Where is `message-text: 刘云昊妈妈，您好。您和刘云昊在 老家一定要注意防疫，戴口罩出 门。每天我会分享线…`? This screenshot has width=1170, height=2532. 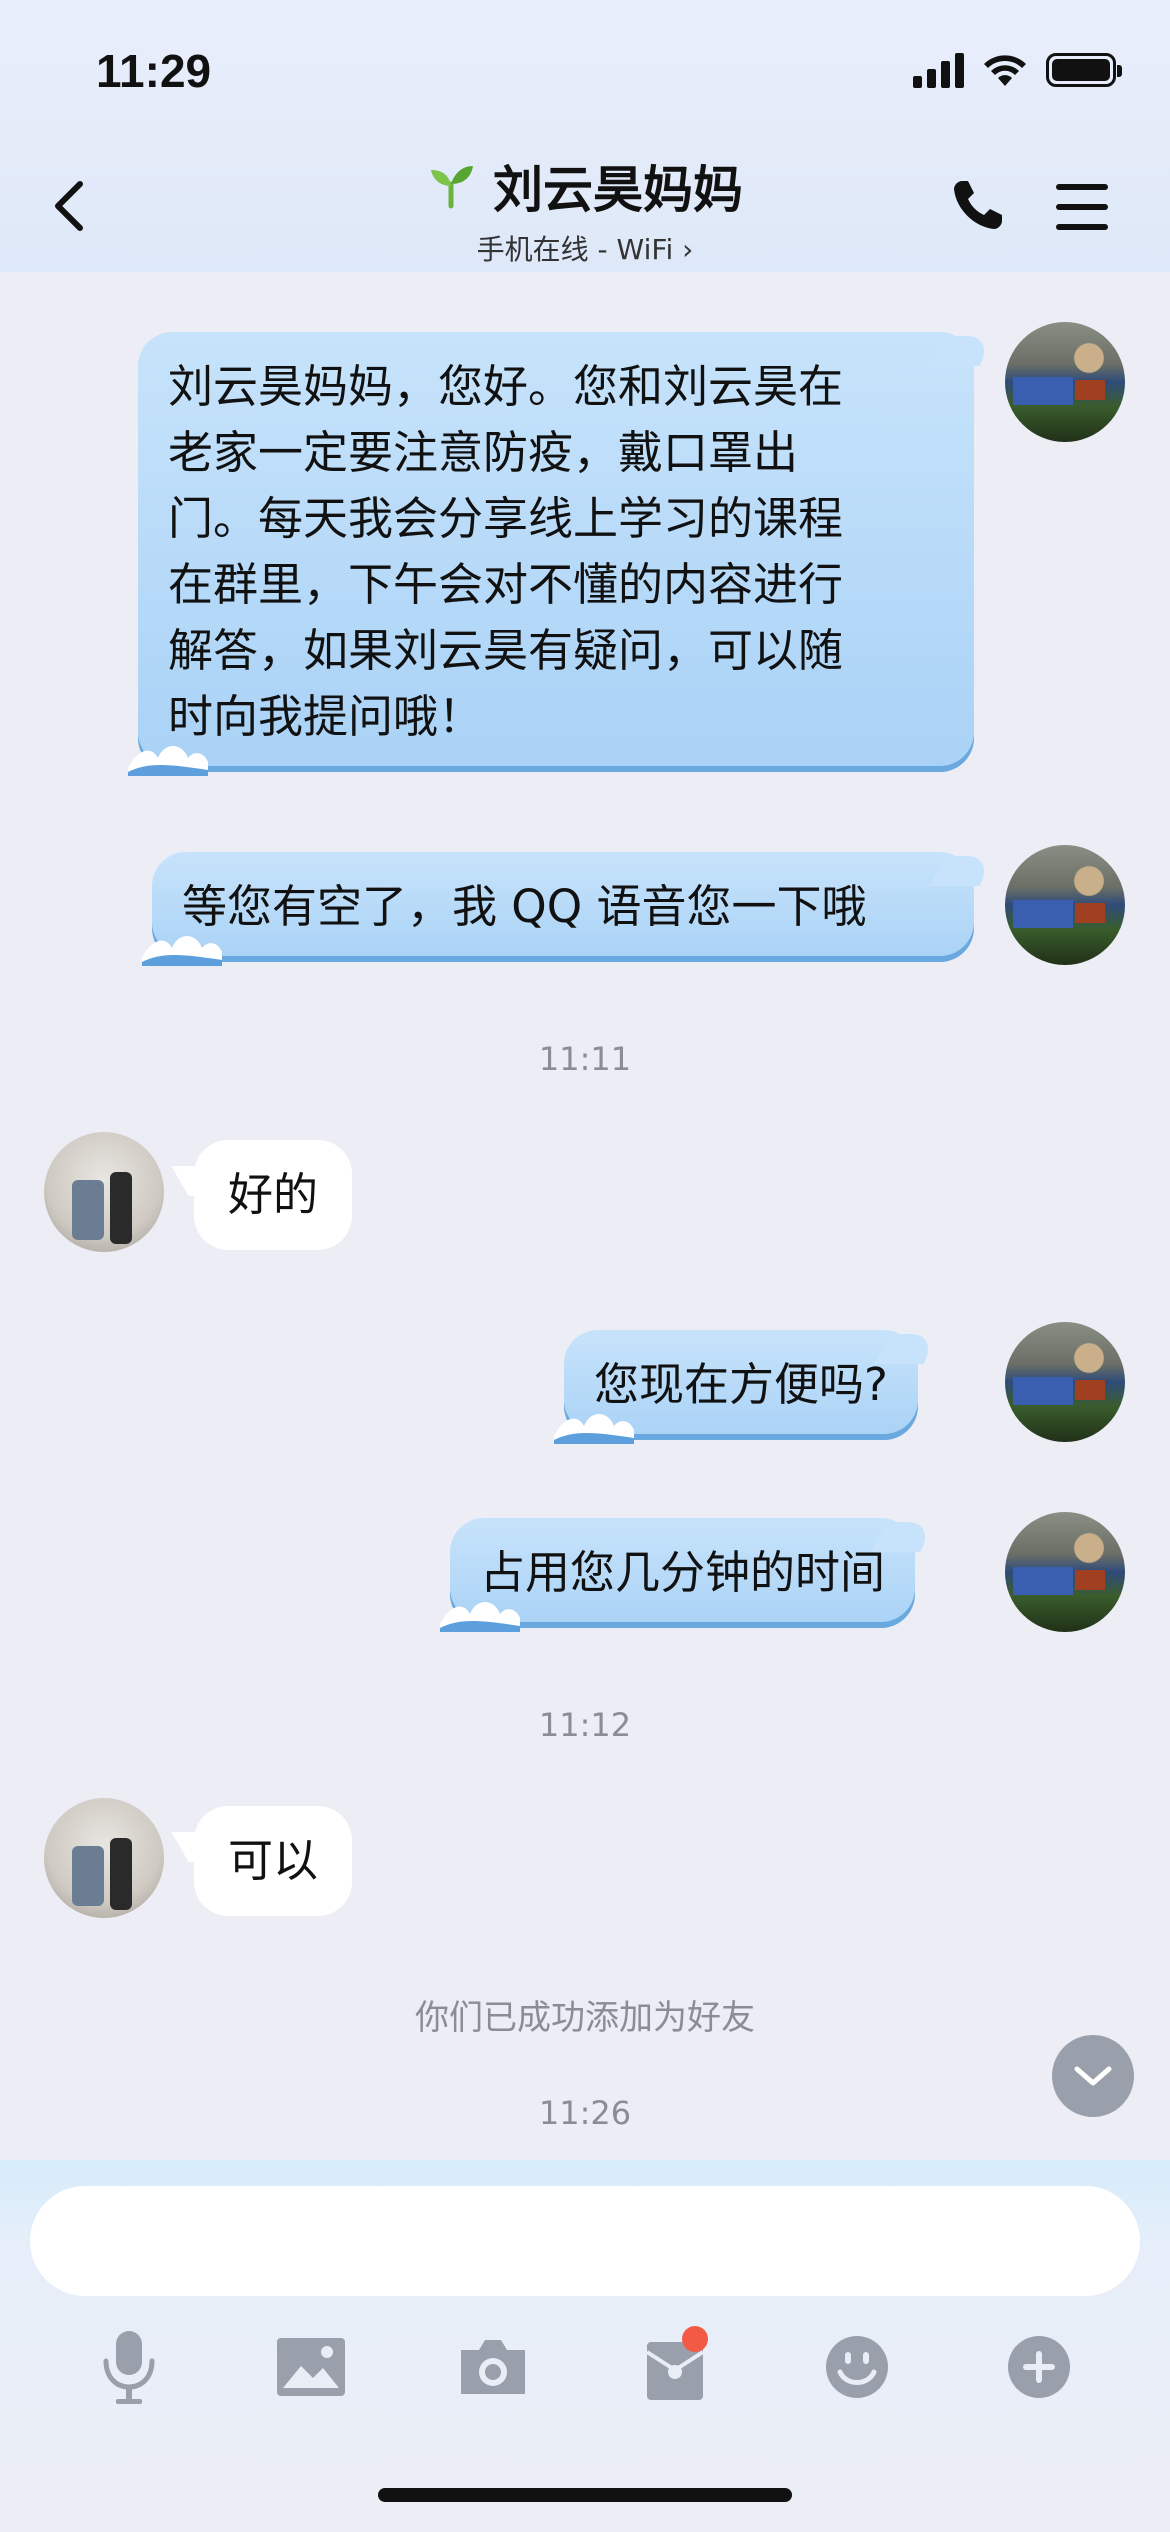 message-text: 刘云昊妈妈，您好。您和刘云昊在 老家一定要注意防疫，戴口罩出 门。每天我会分享线… is located at coordinates (506, 551).